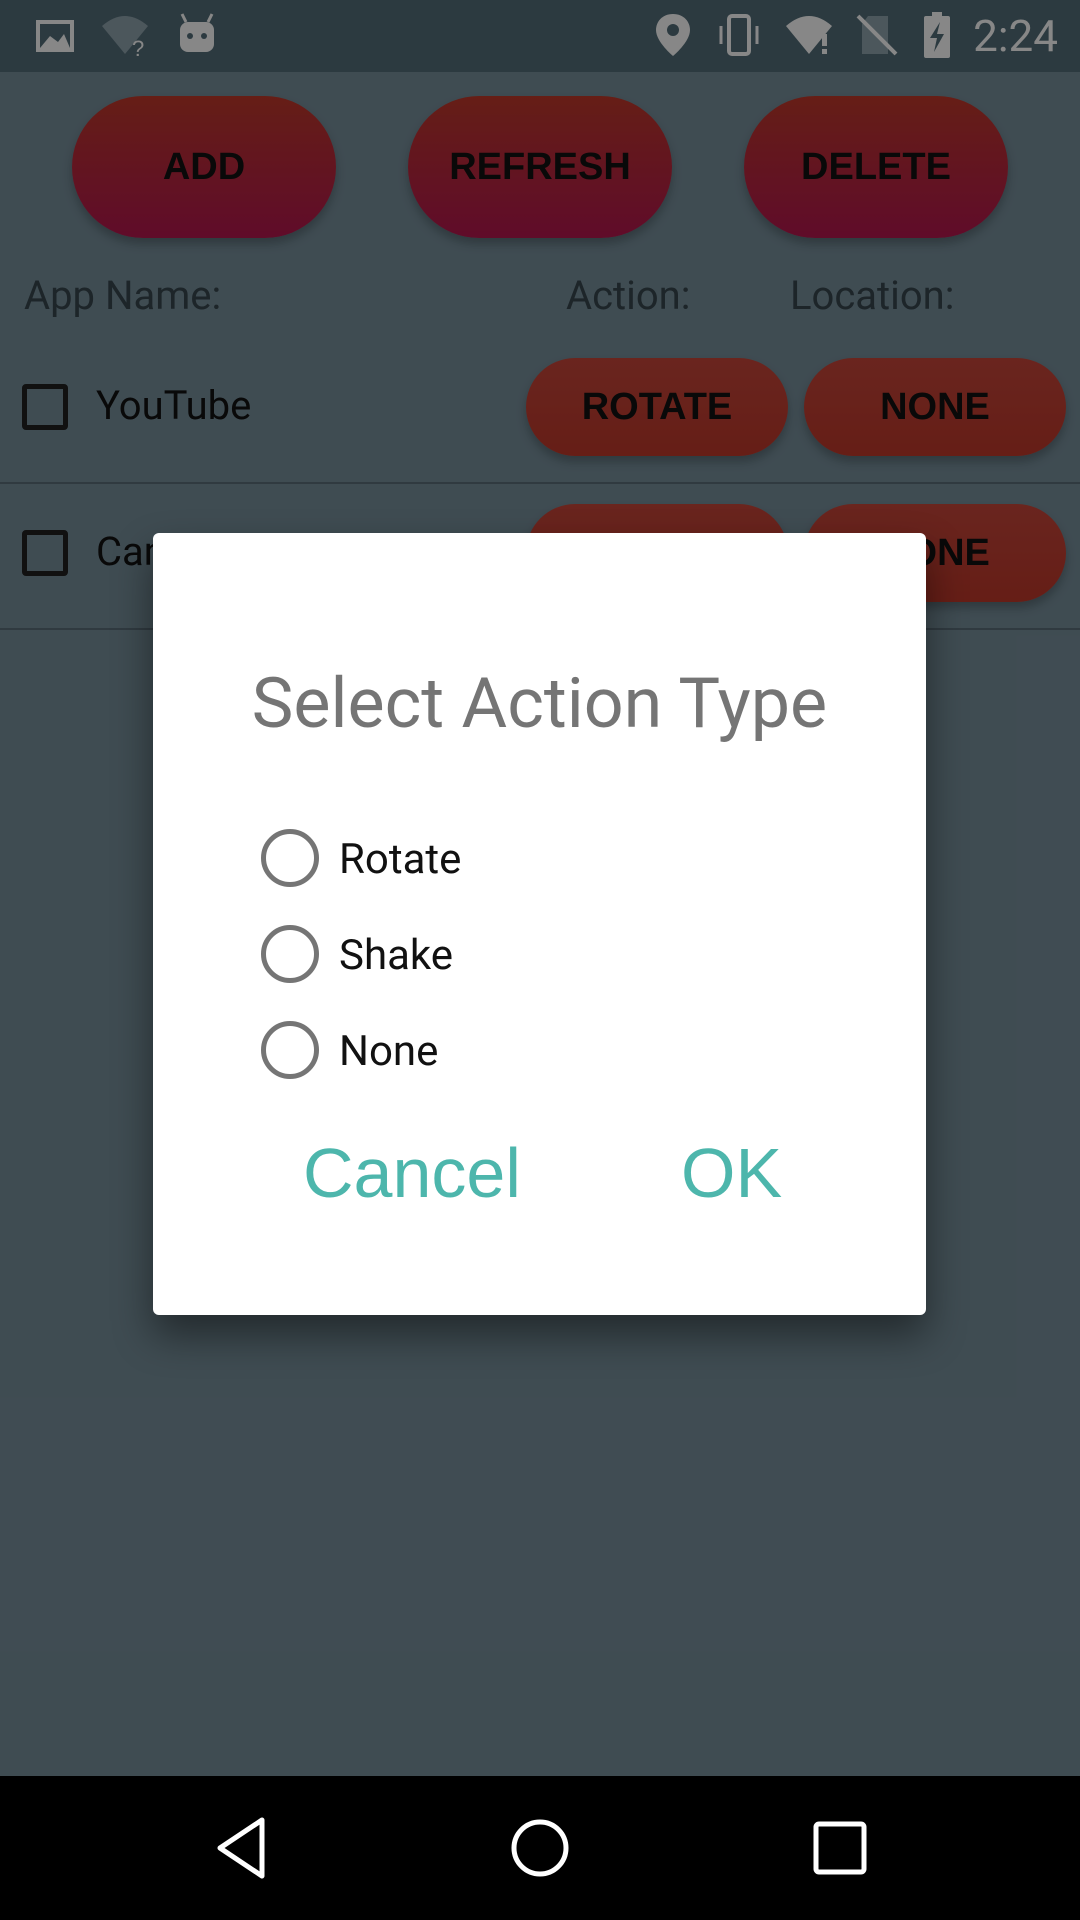 This screenshot has width=1080, height=1920. What do you see at coordinates (840, 1848) in the screenshot?
I see `recents-icon` at bounding box center [840, 1848].